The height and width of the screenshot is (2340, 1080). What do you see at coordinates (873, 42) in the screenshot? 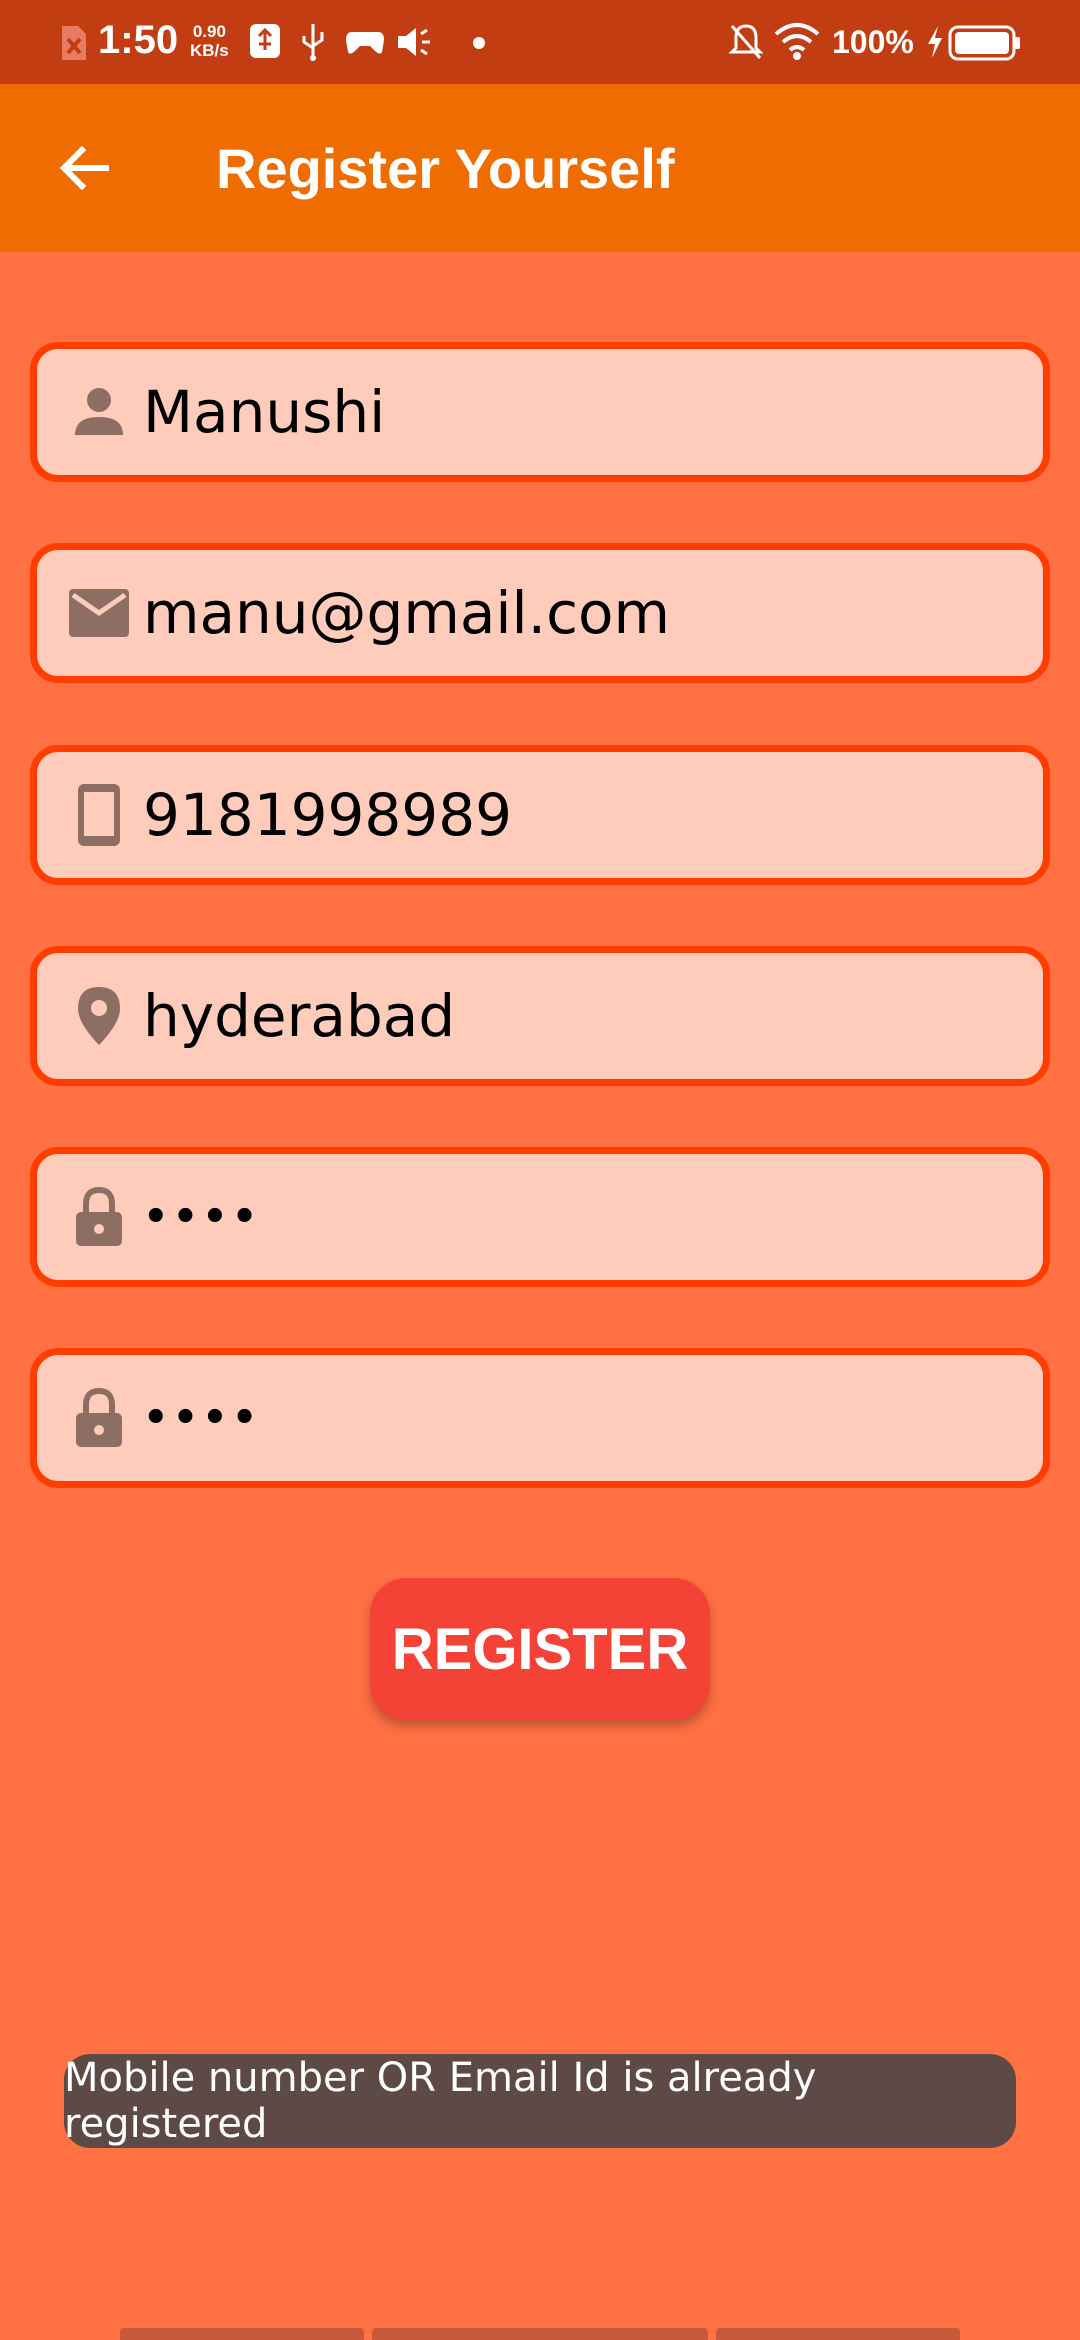
I see `battery-percent: 100%` at bounding box center [873, 42].